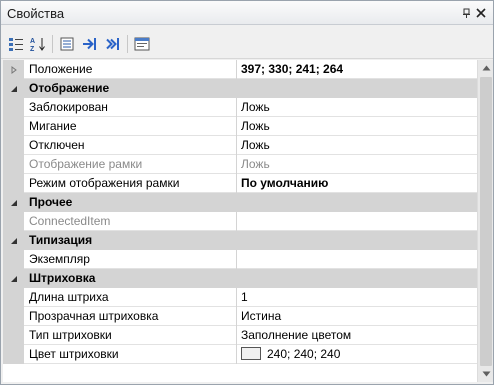 The image size is (494, 385). I want to click on svg-text: Z, so click(32, 49).